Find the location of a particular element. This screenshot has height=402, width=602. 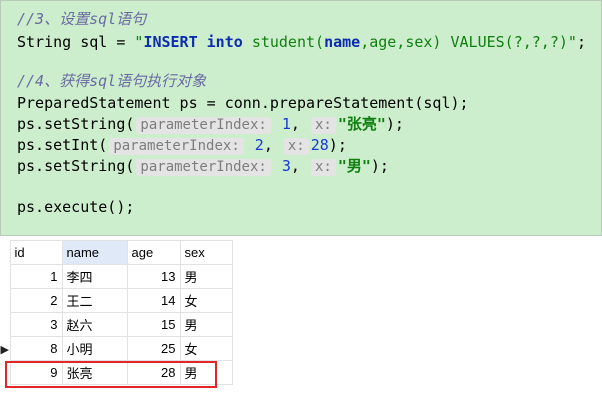

cell-name: 赵六 is located at coordinates (94, 324).